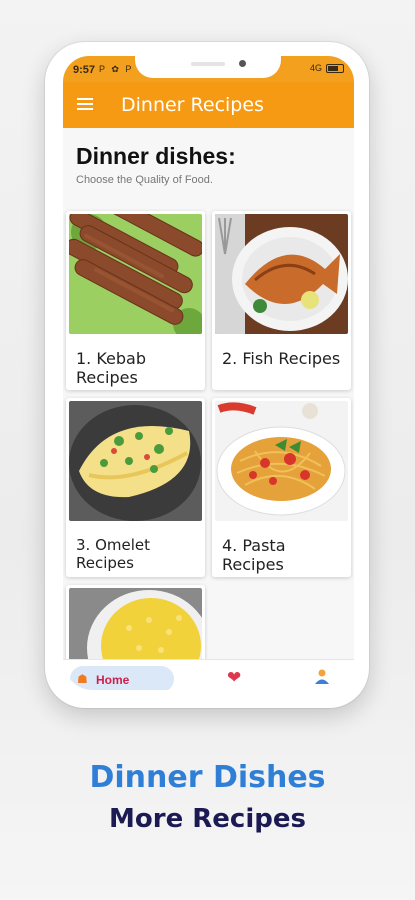 The width and height of the screenshot is (415, 900). I want to click on recipe-card-label: 4. Pasta Recipes, so click(254, 555).